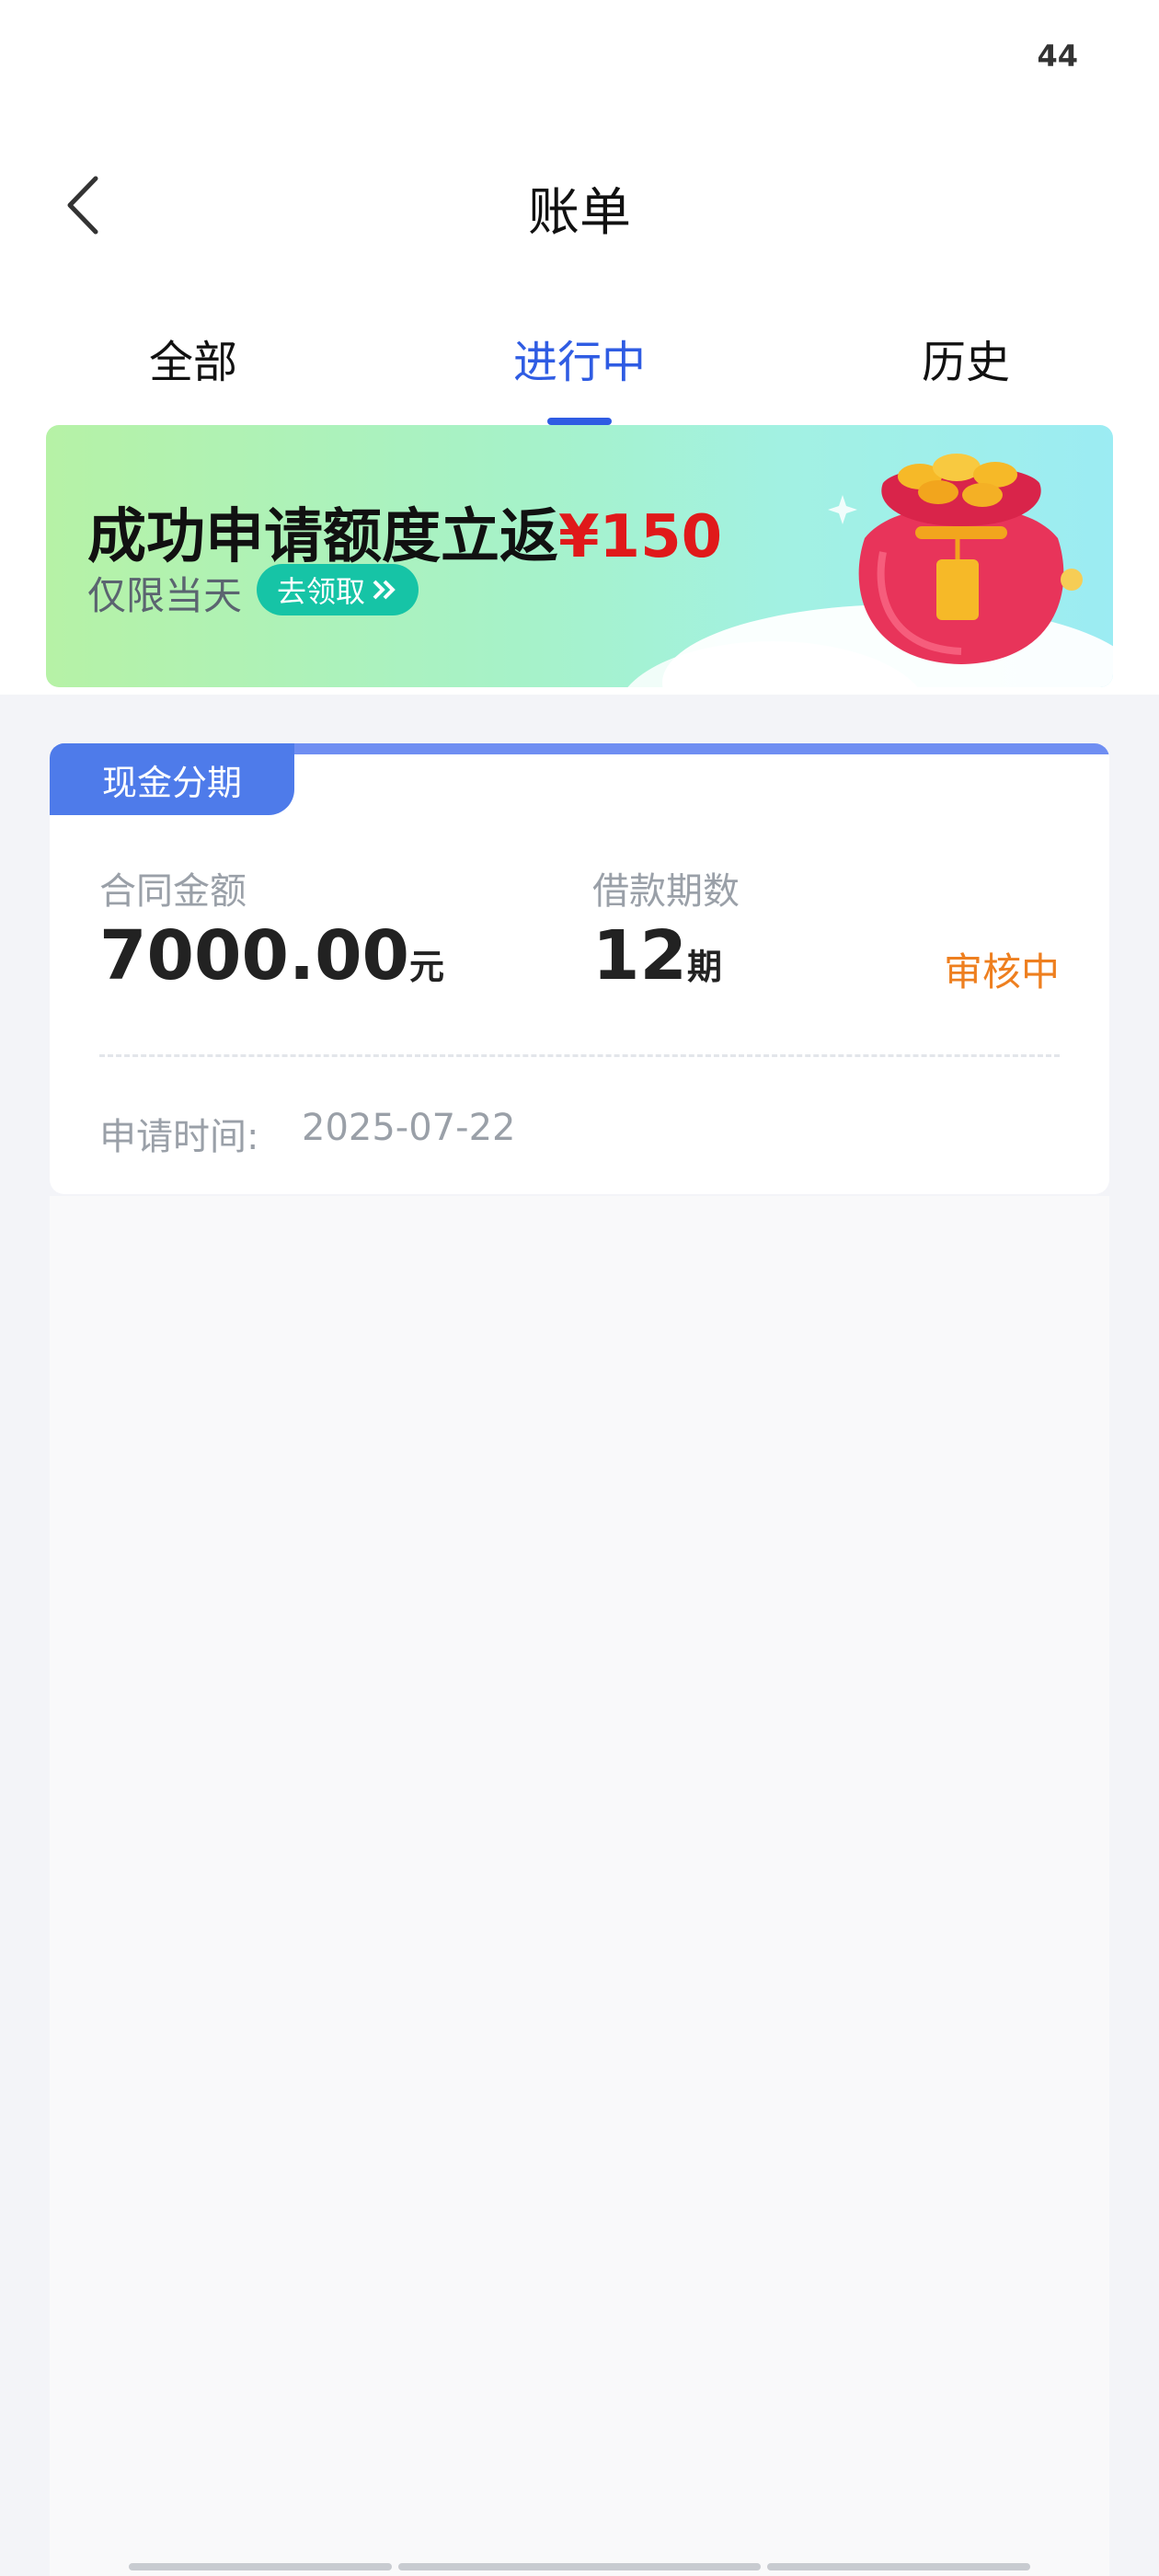  What do you see at coordinates (193, 358) in the screenshot?
I see `tab-all: 全部` at bounding box center [193, 358].